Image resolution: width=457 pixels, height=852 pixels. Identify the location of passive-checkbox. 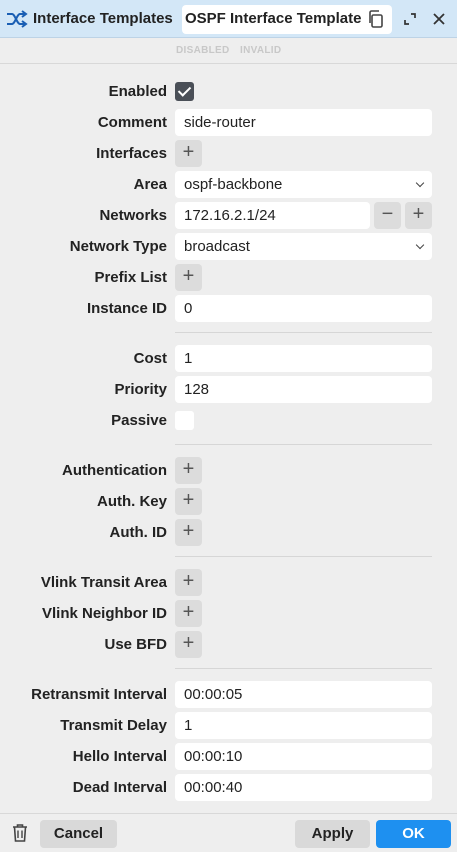
(184, 420).